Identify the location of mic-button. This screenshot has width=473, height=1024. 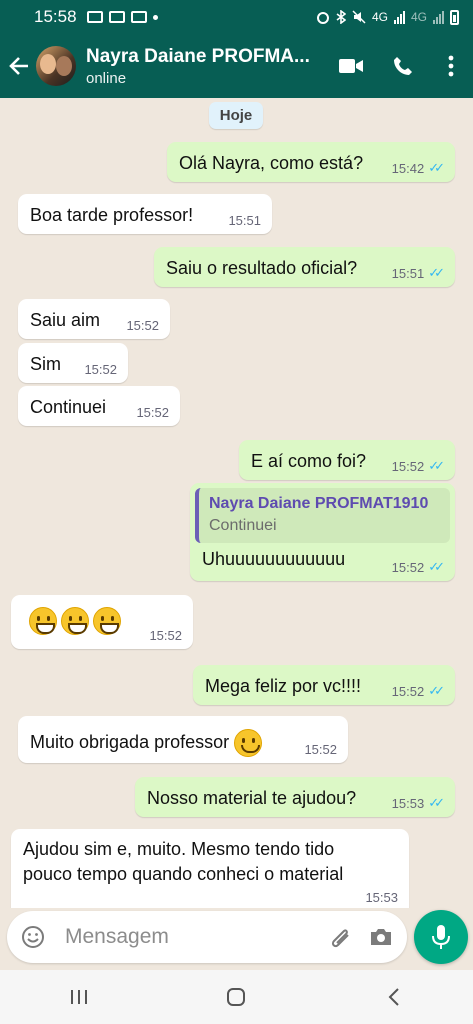
(441, 937).